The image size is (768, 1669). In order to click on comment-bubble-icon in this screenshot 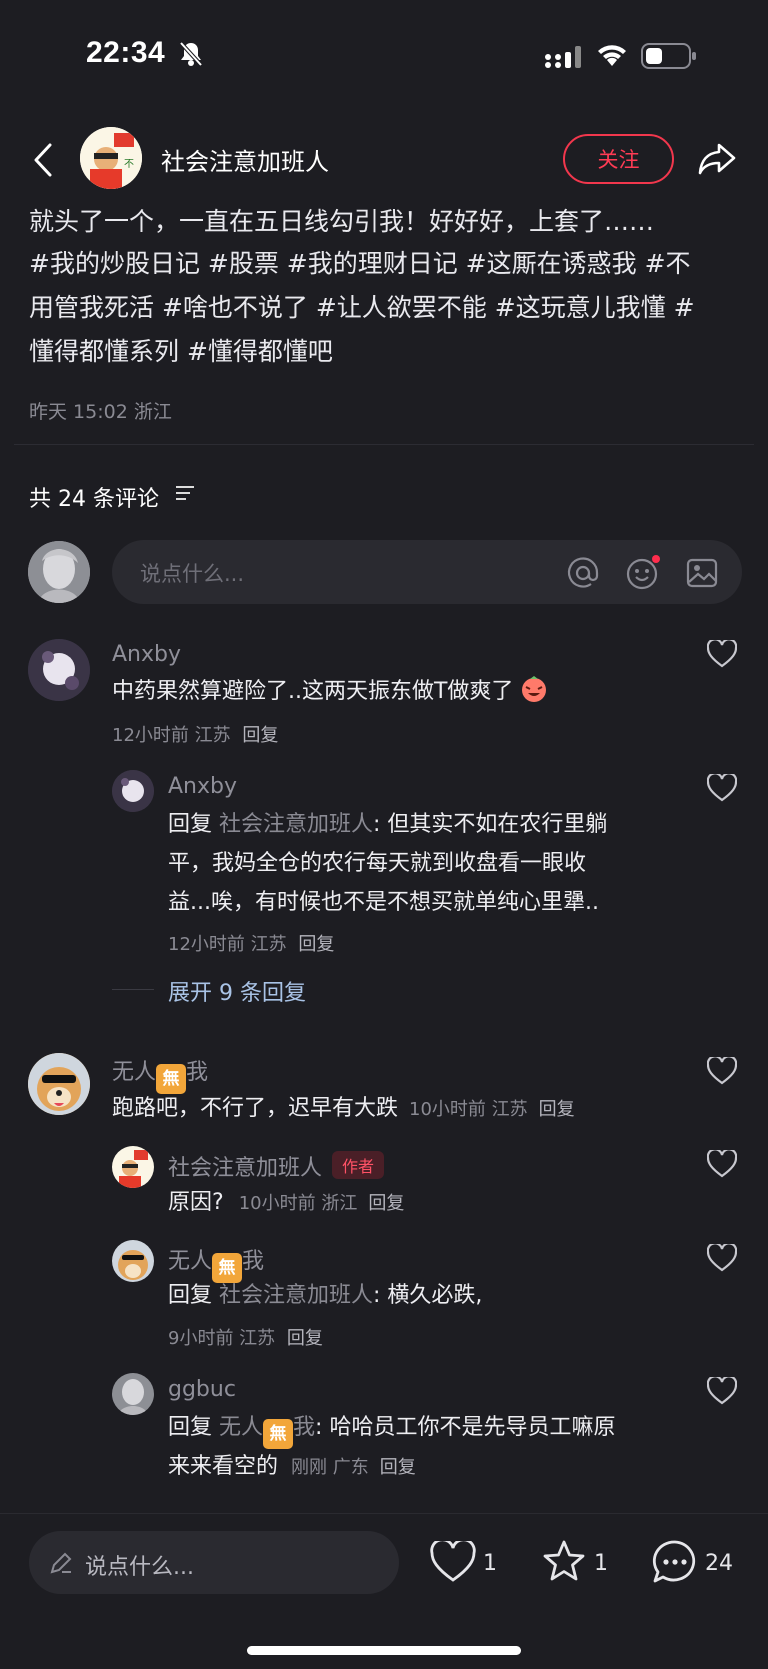, I will do `click(674, 1561)`.